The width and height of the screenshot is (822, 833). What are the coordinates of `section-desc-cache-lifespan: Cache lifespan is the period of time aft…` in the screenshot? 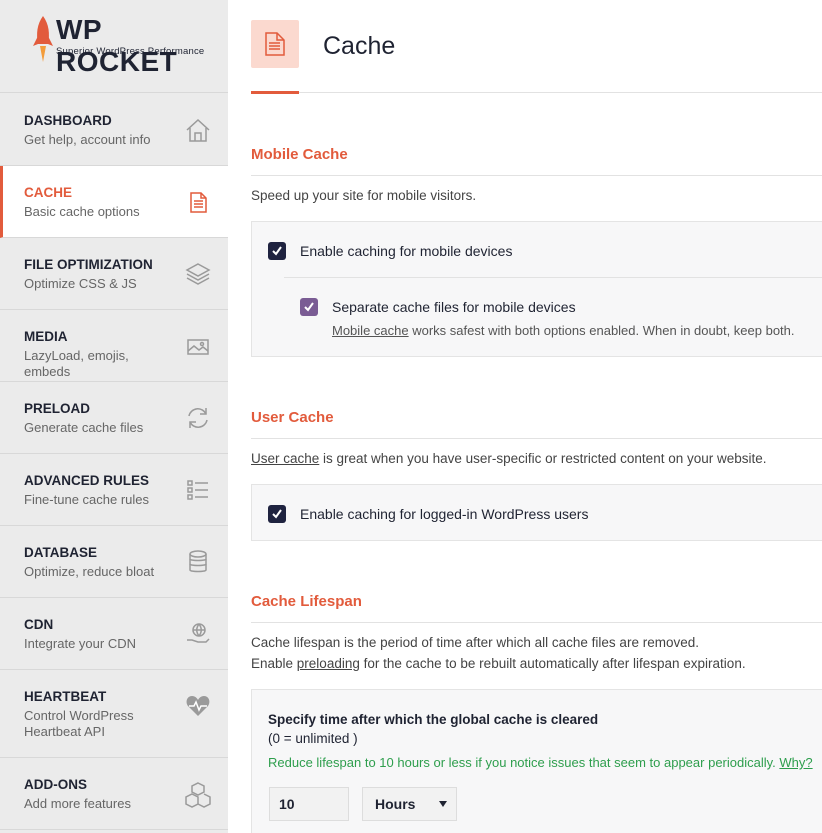 It's located at (498, 653).